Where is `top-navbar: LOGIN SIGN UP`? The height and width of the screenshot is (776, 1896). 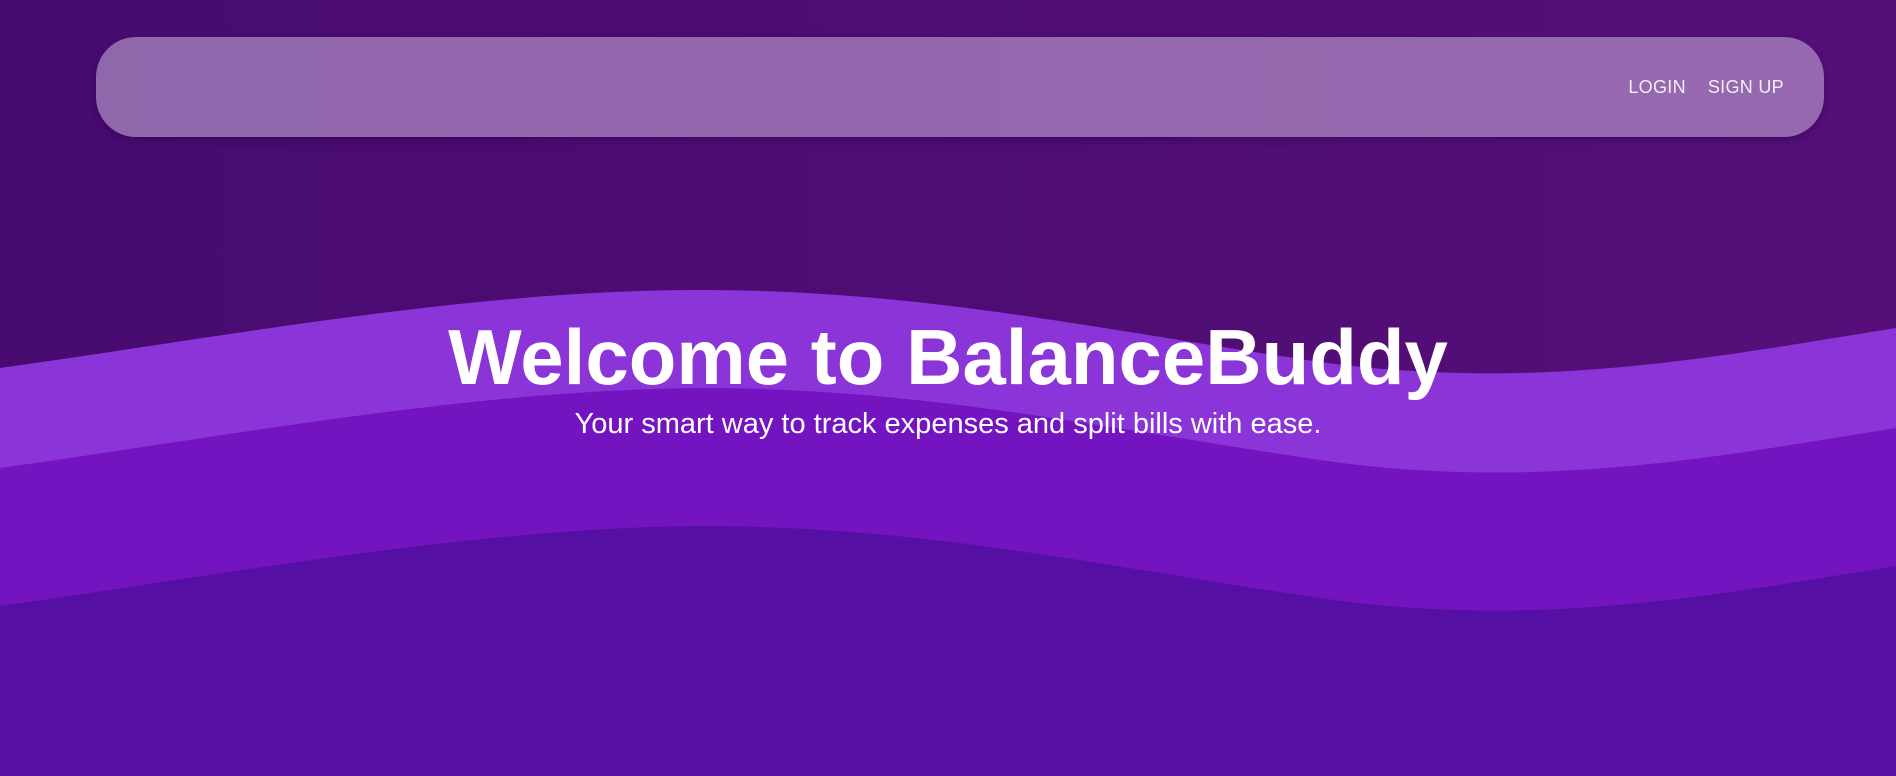
top-navbar: LOGIN SIGN UP is located at coordinates (960, 87).